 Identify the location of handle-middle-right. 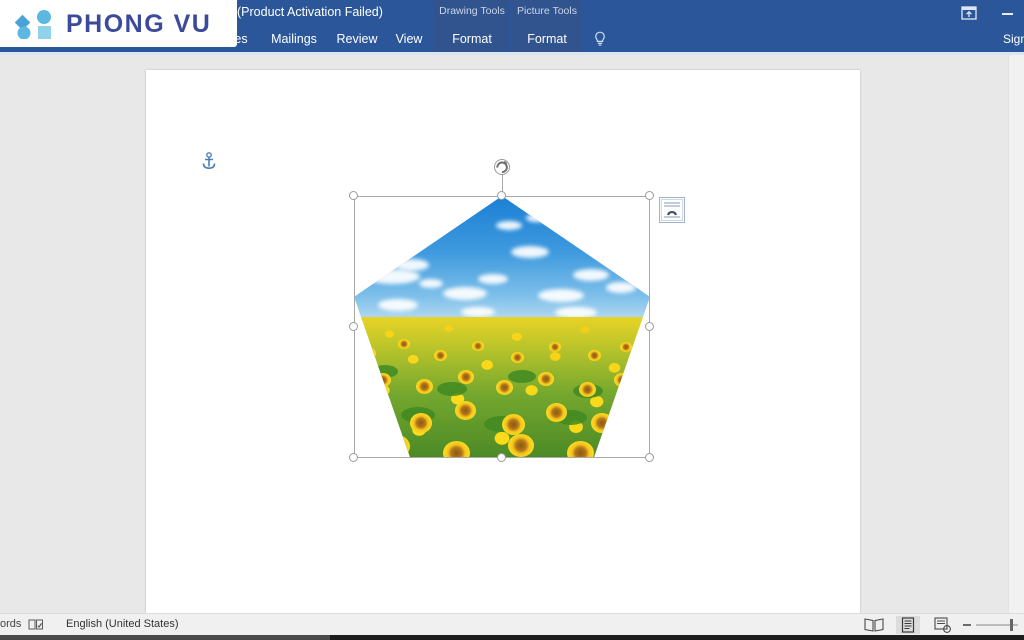
(649, 326).